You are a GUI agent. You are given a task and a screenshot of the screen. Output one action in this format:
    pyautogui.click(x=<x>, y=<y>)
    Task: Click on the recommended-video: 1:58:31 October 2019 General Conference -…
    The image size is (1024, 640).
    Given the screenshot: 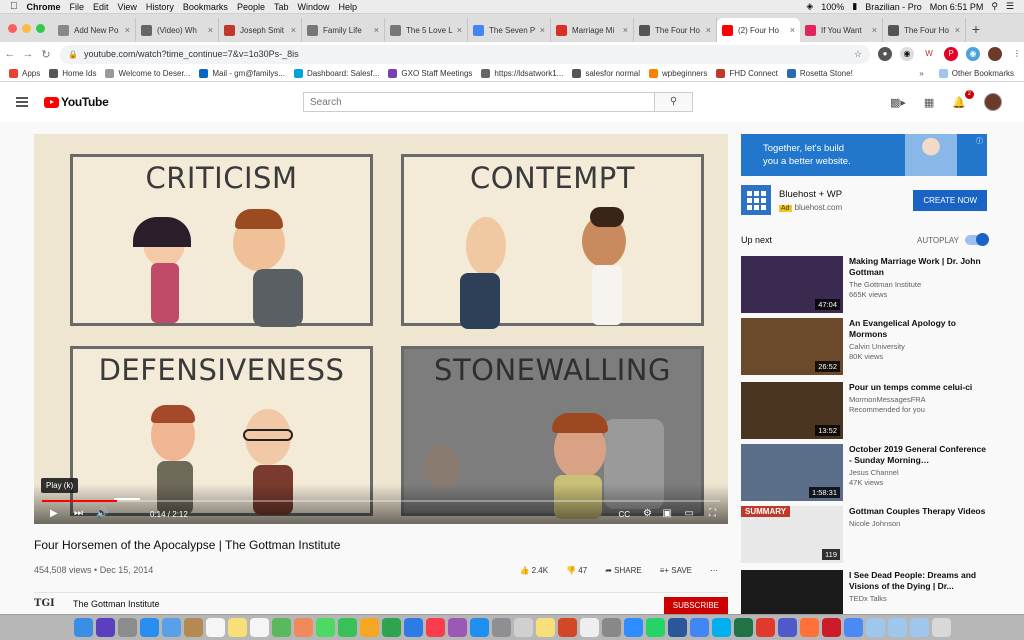 What is the action you would take?
    pyautogui.click(x=864, y=473)
    